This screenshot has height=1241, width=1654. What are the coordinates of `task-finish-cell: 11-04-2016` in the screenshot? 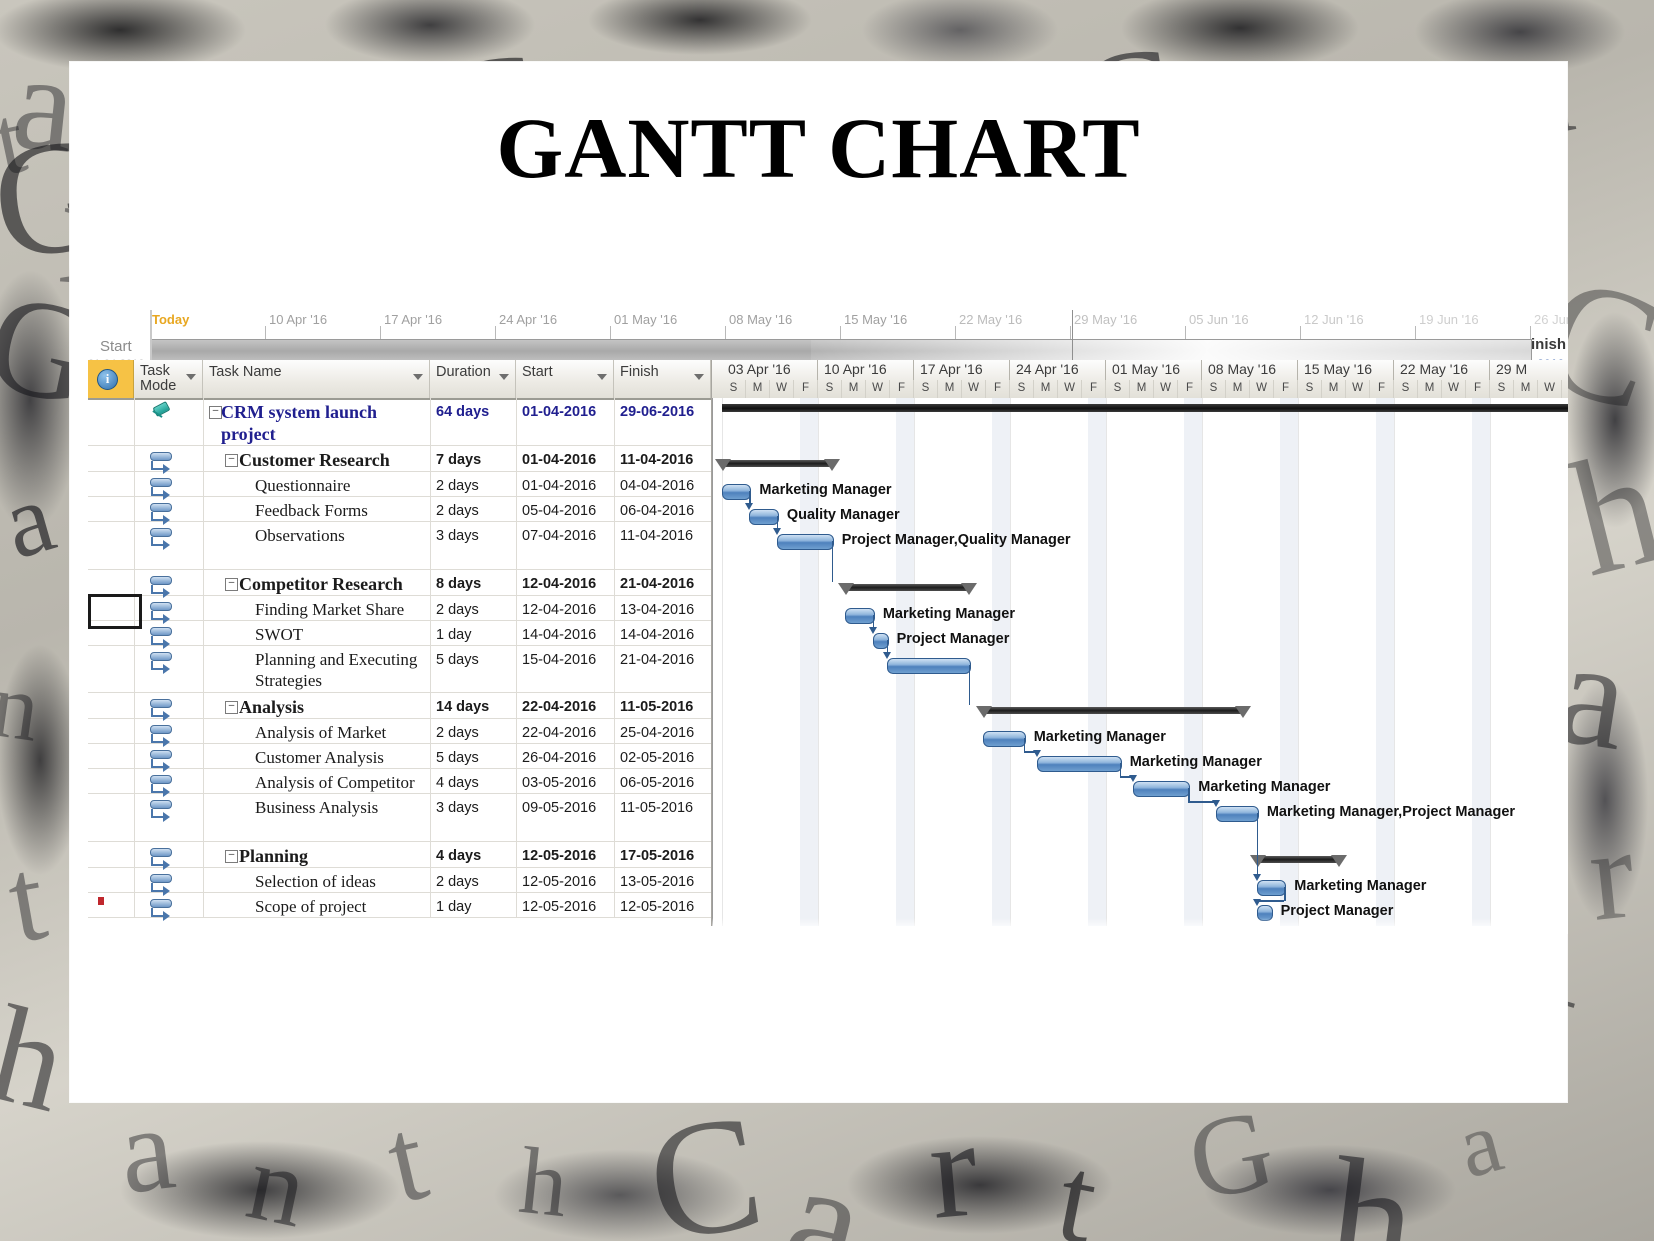 It's located at (663, 545).